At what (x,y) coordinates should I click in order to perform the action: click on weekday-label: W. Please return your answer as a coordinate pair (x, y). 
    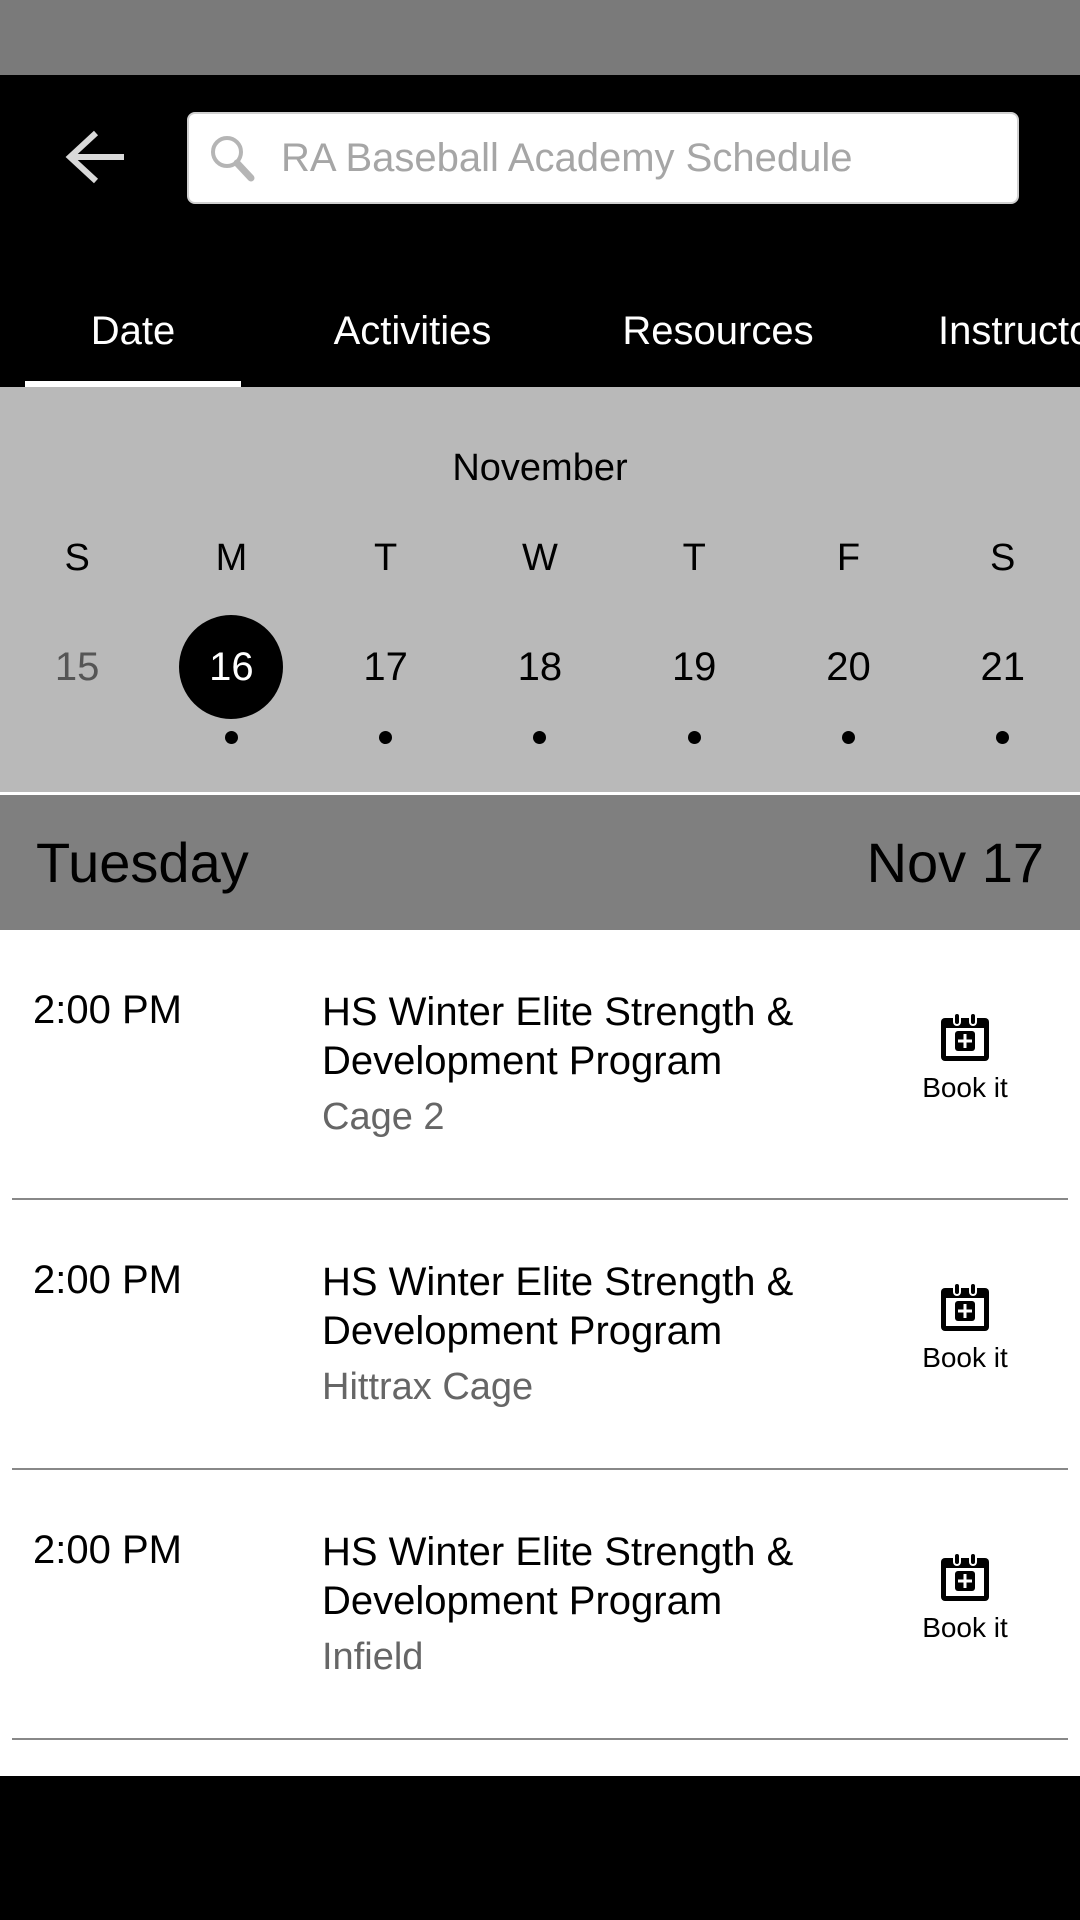
    Looking at the image, I should click on (539, 558).